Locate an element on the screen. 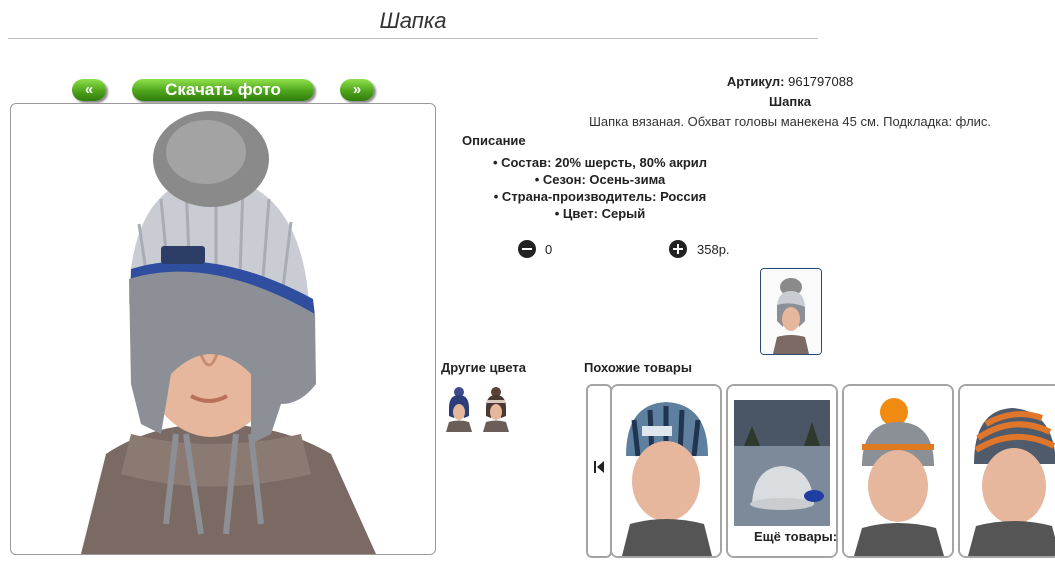 The width and height of the screenshot is (1055, 561). striped-hat-image is located at coordinates (666, 471).